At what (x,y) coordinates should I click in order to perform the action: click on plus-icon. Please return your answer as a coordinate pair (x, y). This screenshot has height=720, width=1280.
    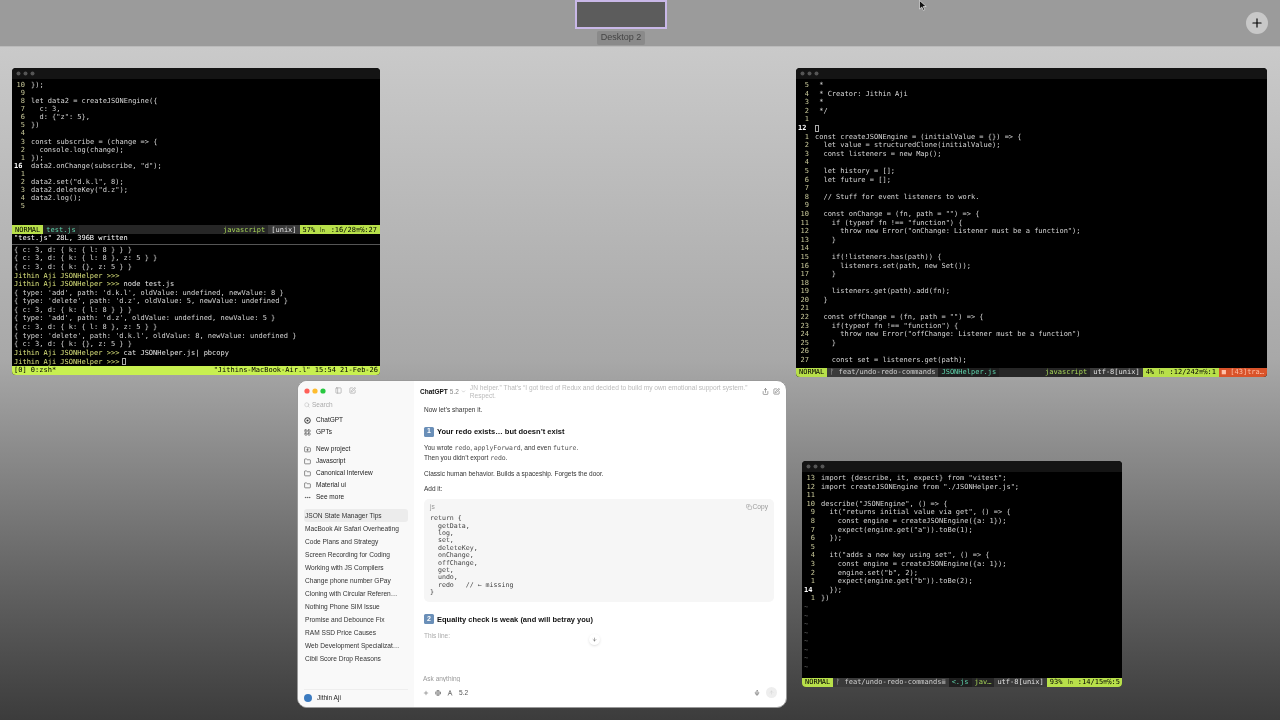
    Looking at the image, I should click on (1257, 23).